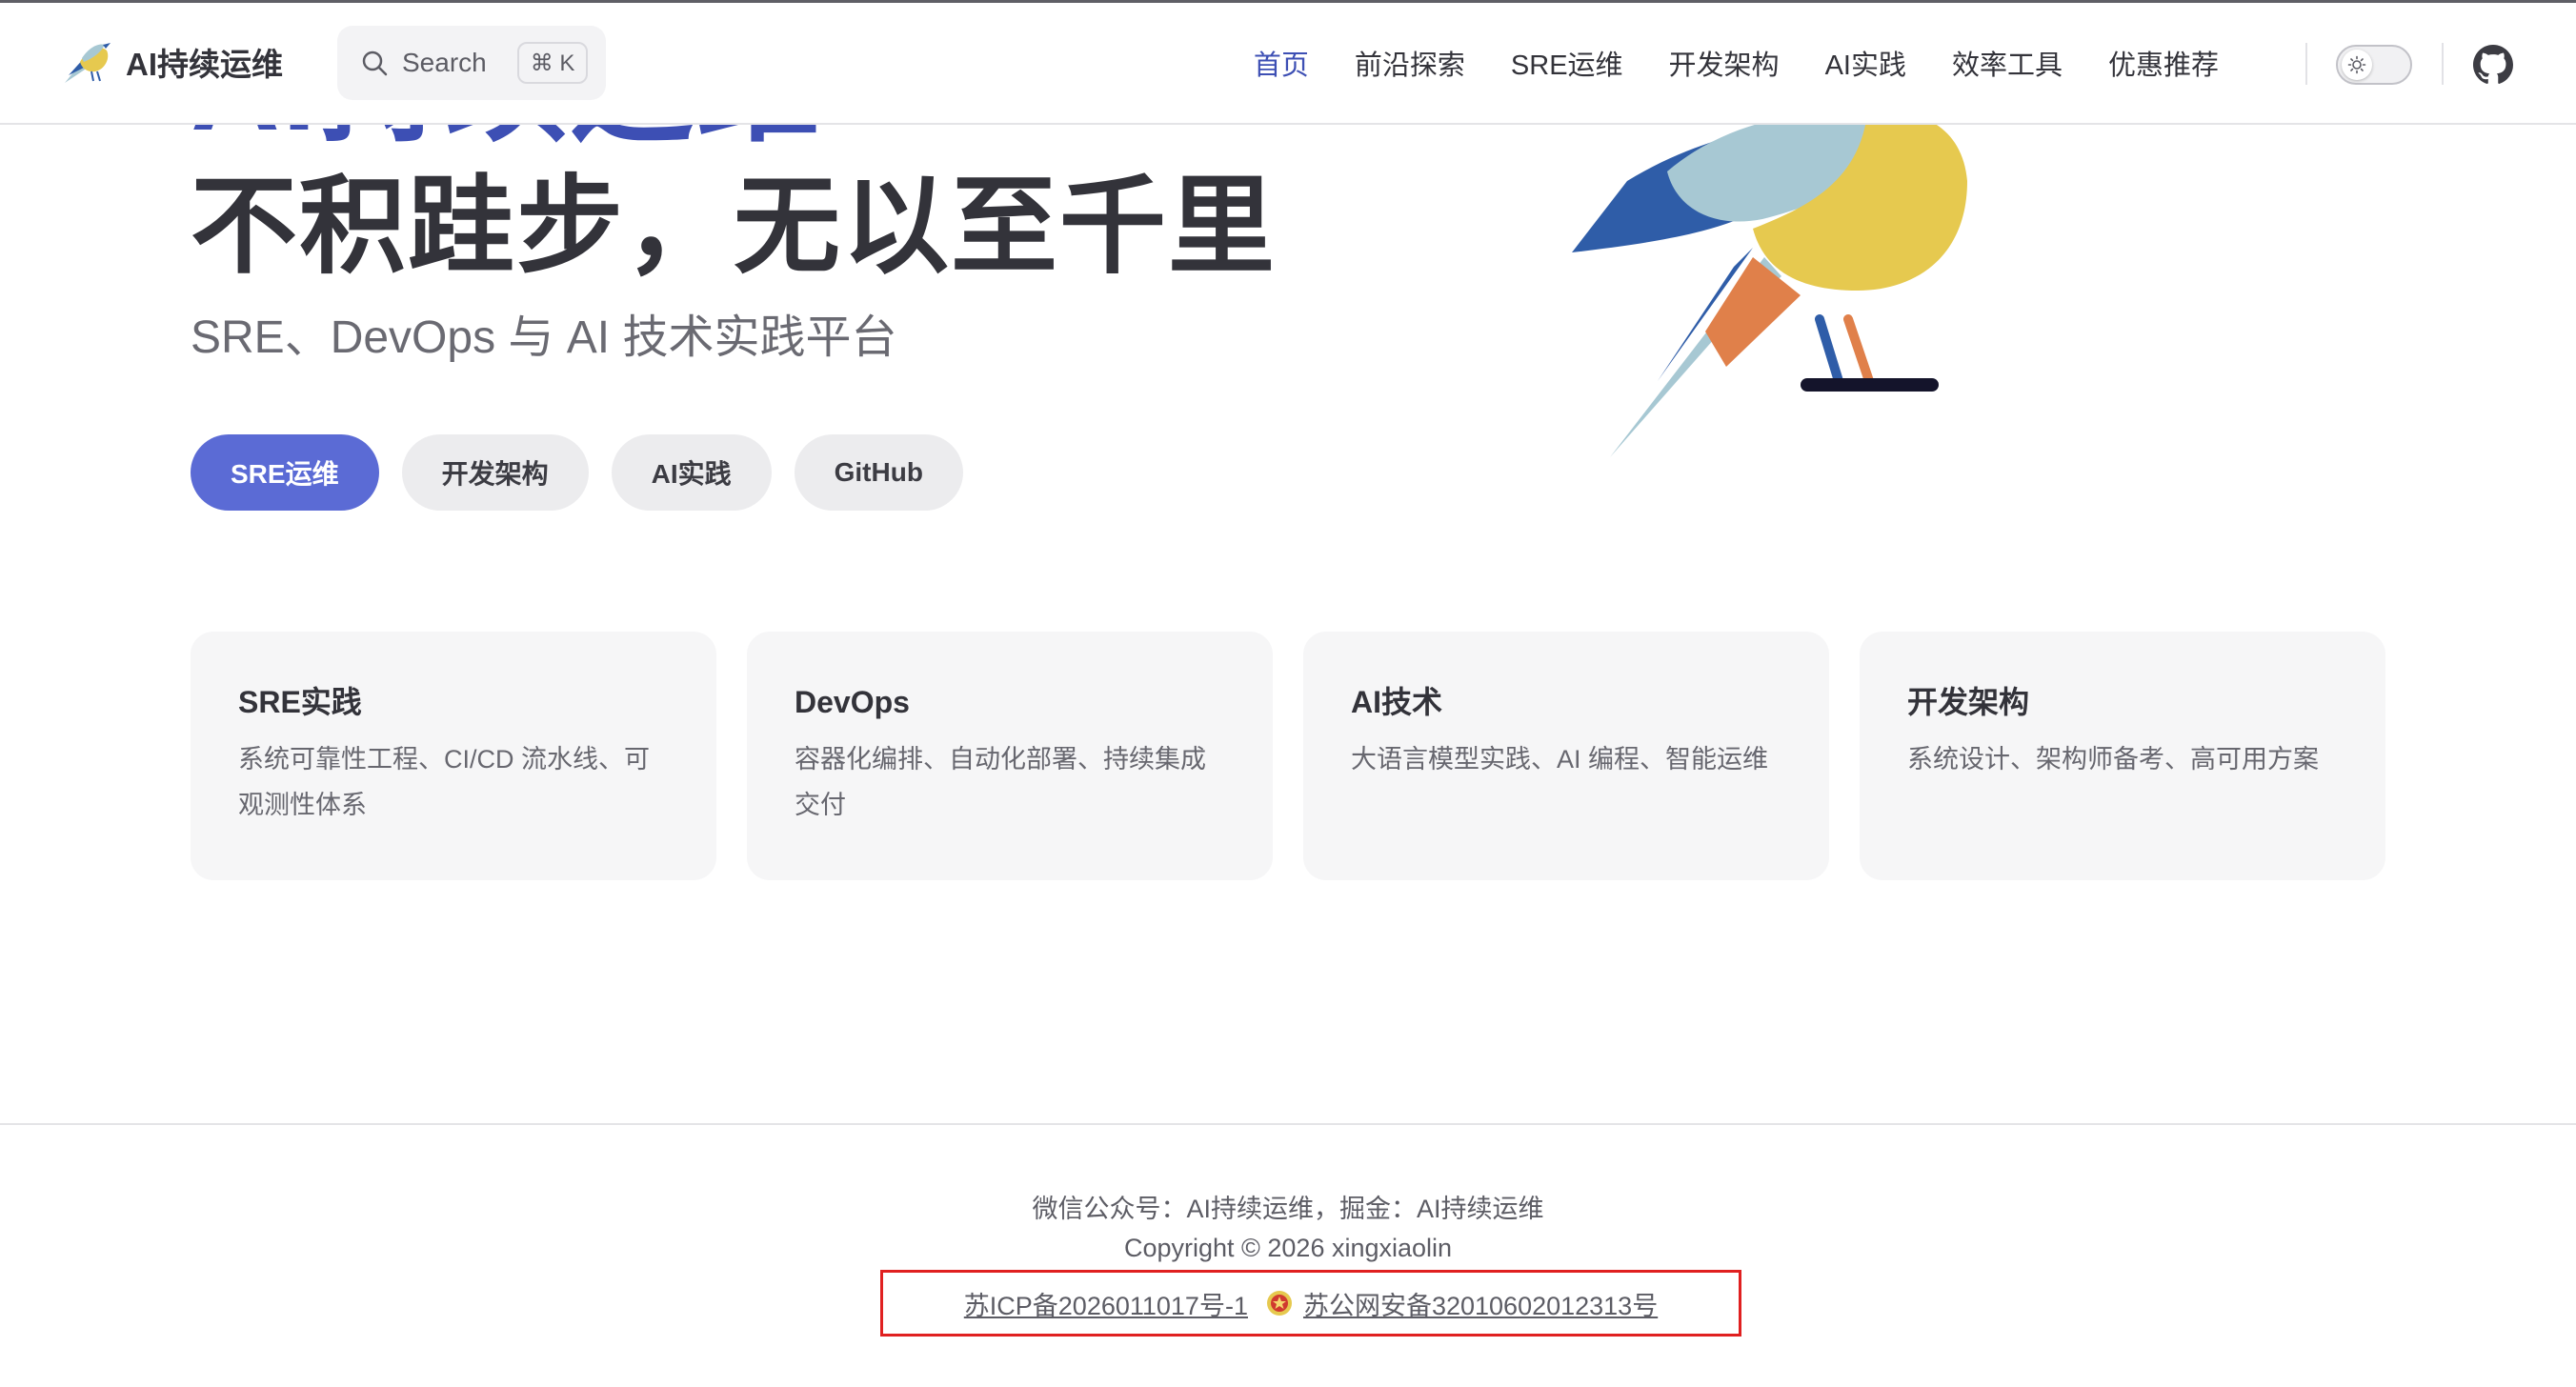 Image resolution: width=2576 pixels, height=1387 pixels. I want to click on action-ai-practice-button: AI实践, so click(691, 472).